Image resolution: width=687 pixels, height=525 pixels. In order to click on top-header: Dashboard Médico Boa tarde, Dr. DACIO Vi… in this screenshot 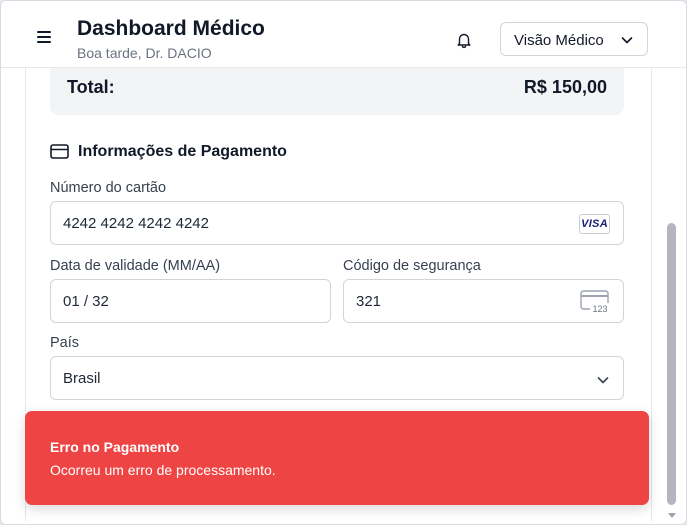, I will do `click(343, 34)`.